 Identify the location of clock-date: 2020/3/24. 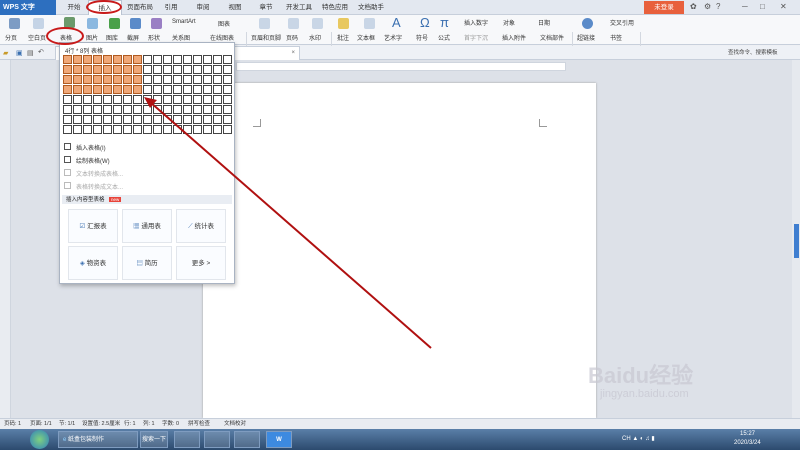
(747, 443).